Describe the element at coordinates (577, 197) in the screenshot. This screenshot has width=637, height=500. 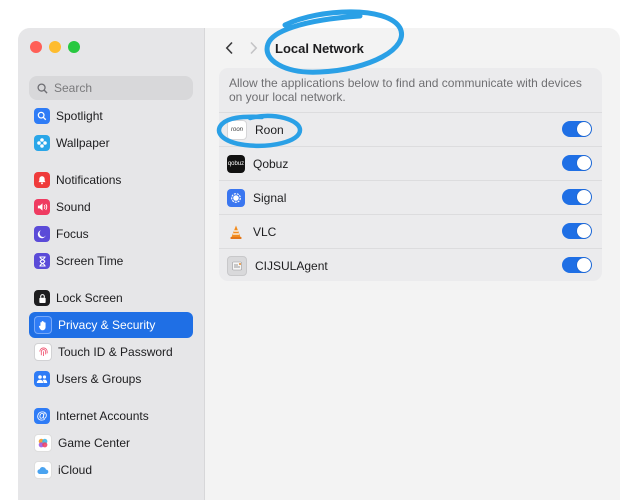
I see `signal-toggle` at that location.